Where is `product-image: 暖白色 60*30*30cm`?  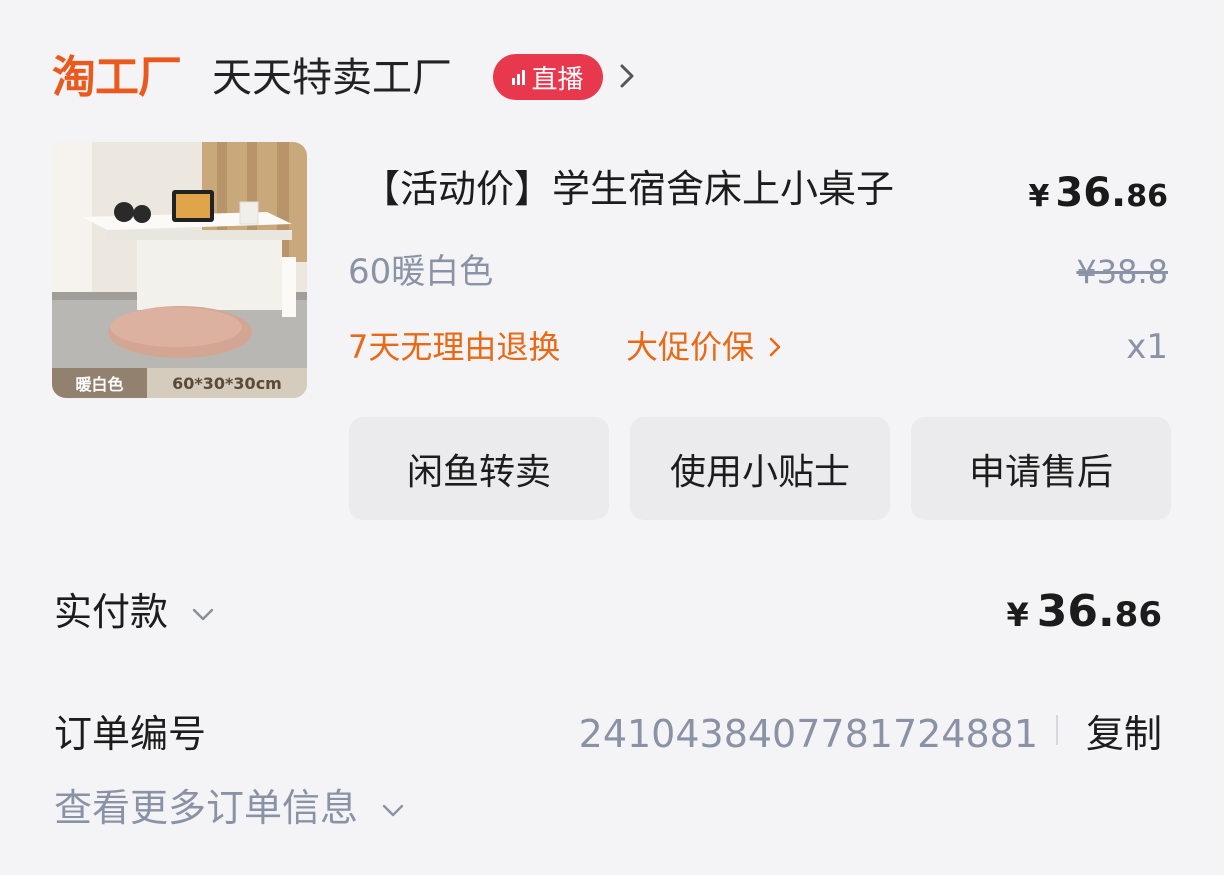 product-image: 暖白色 60*30*30cm is located at coordinates (179, 270).